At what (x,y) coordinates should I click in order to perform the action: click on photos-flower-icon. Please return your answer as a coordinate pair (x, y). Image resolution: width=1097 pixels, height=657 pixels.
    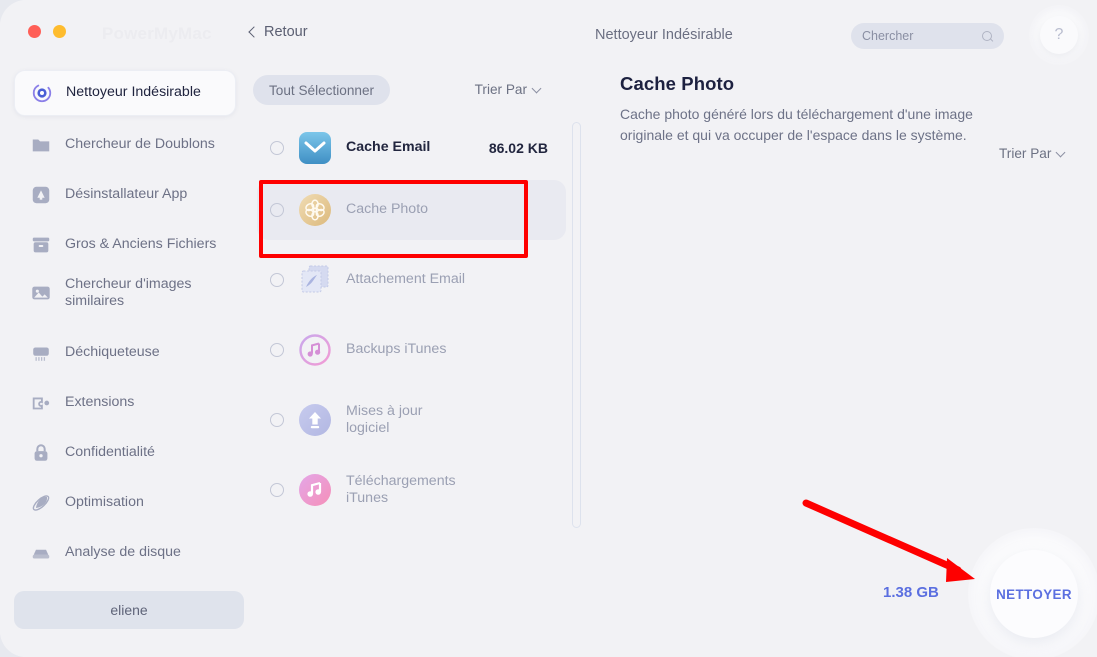
    Looking at the image, I should click on (315, 210).